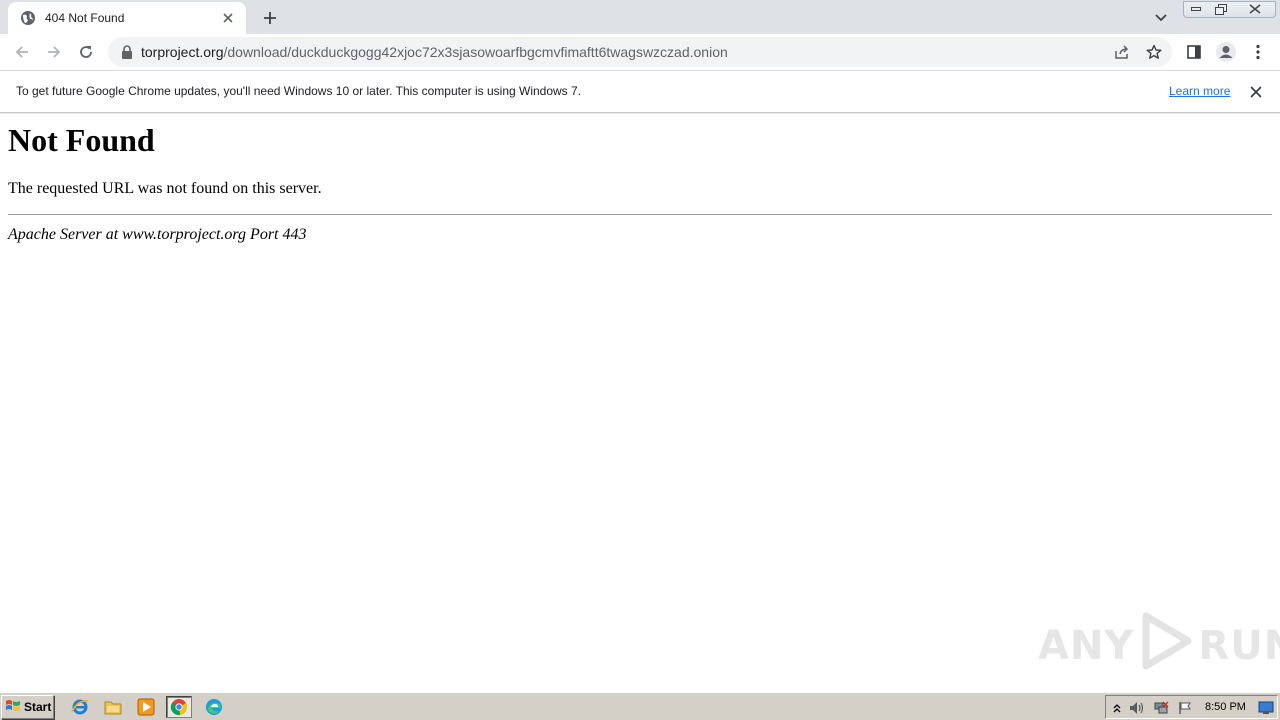 This screenshot has width=1280, height=720. I want to click on close-tab-icon, so click(228, 18).